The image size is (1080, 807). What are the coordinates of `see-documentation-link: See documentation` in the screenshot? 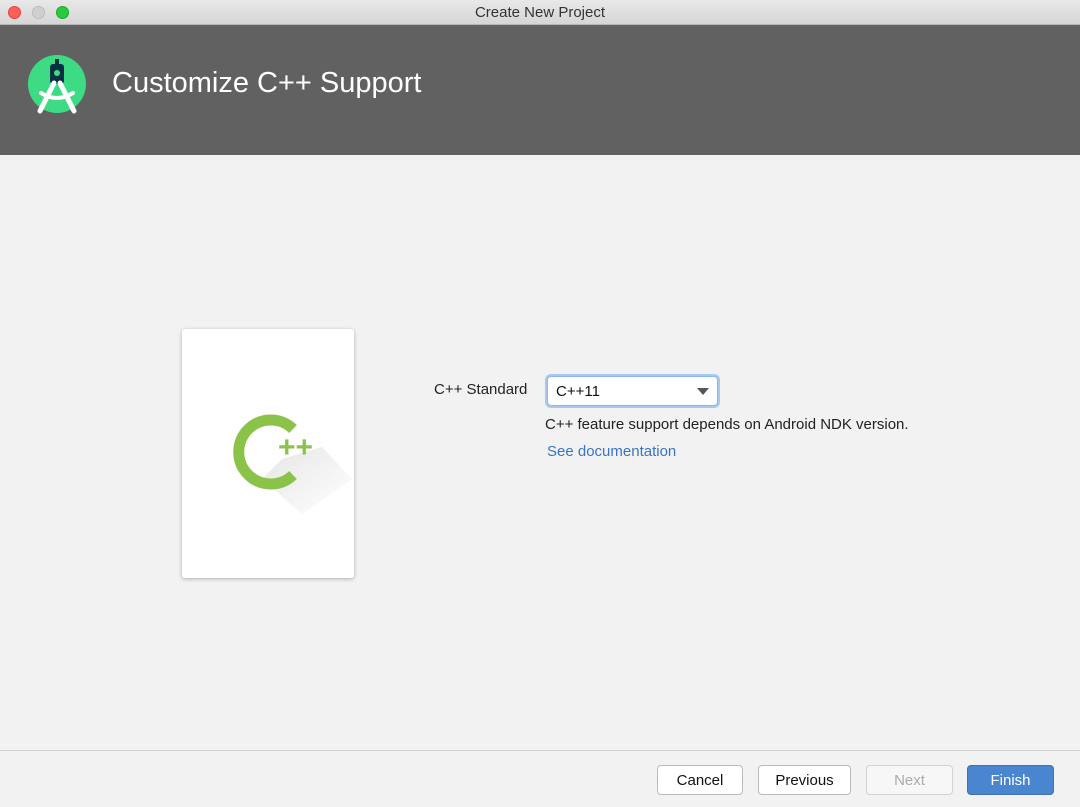 It's located at (611, 451).